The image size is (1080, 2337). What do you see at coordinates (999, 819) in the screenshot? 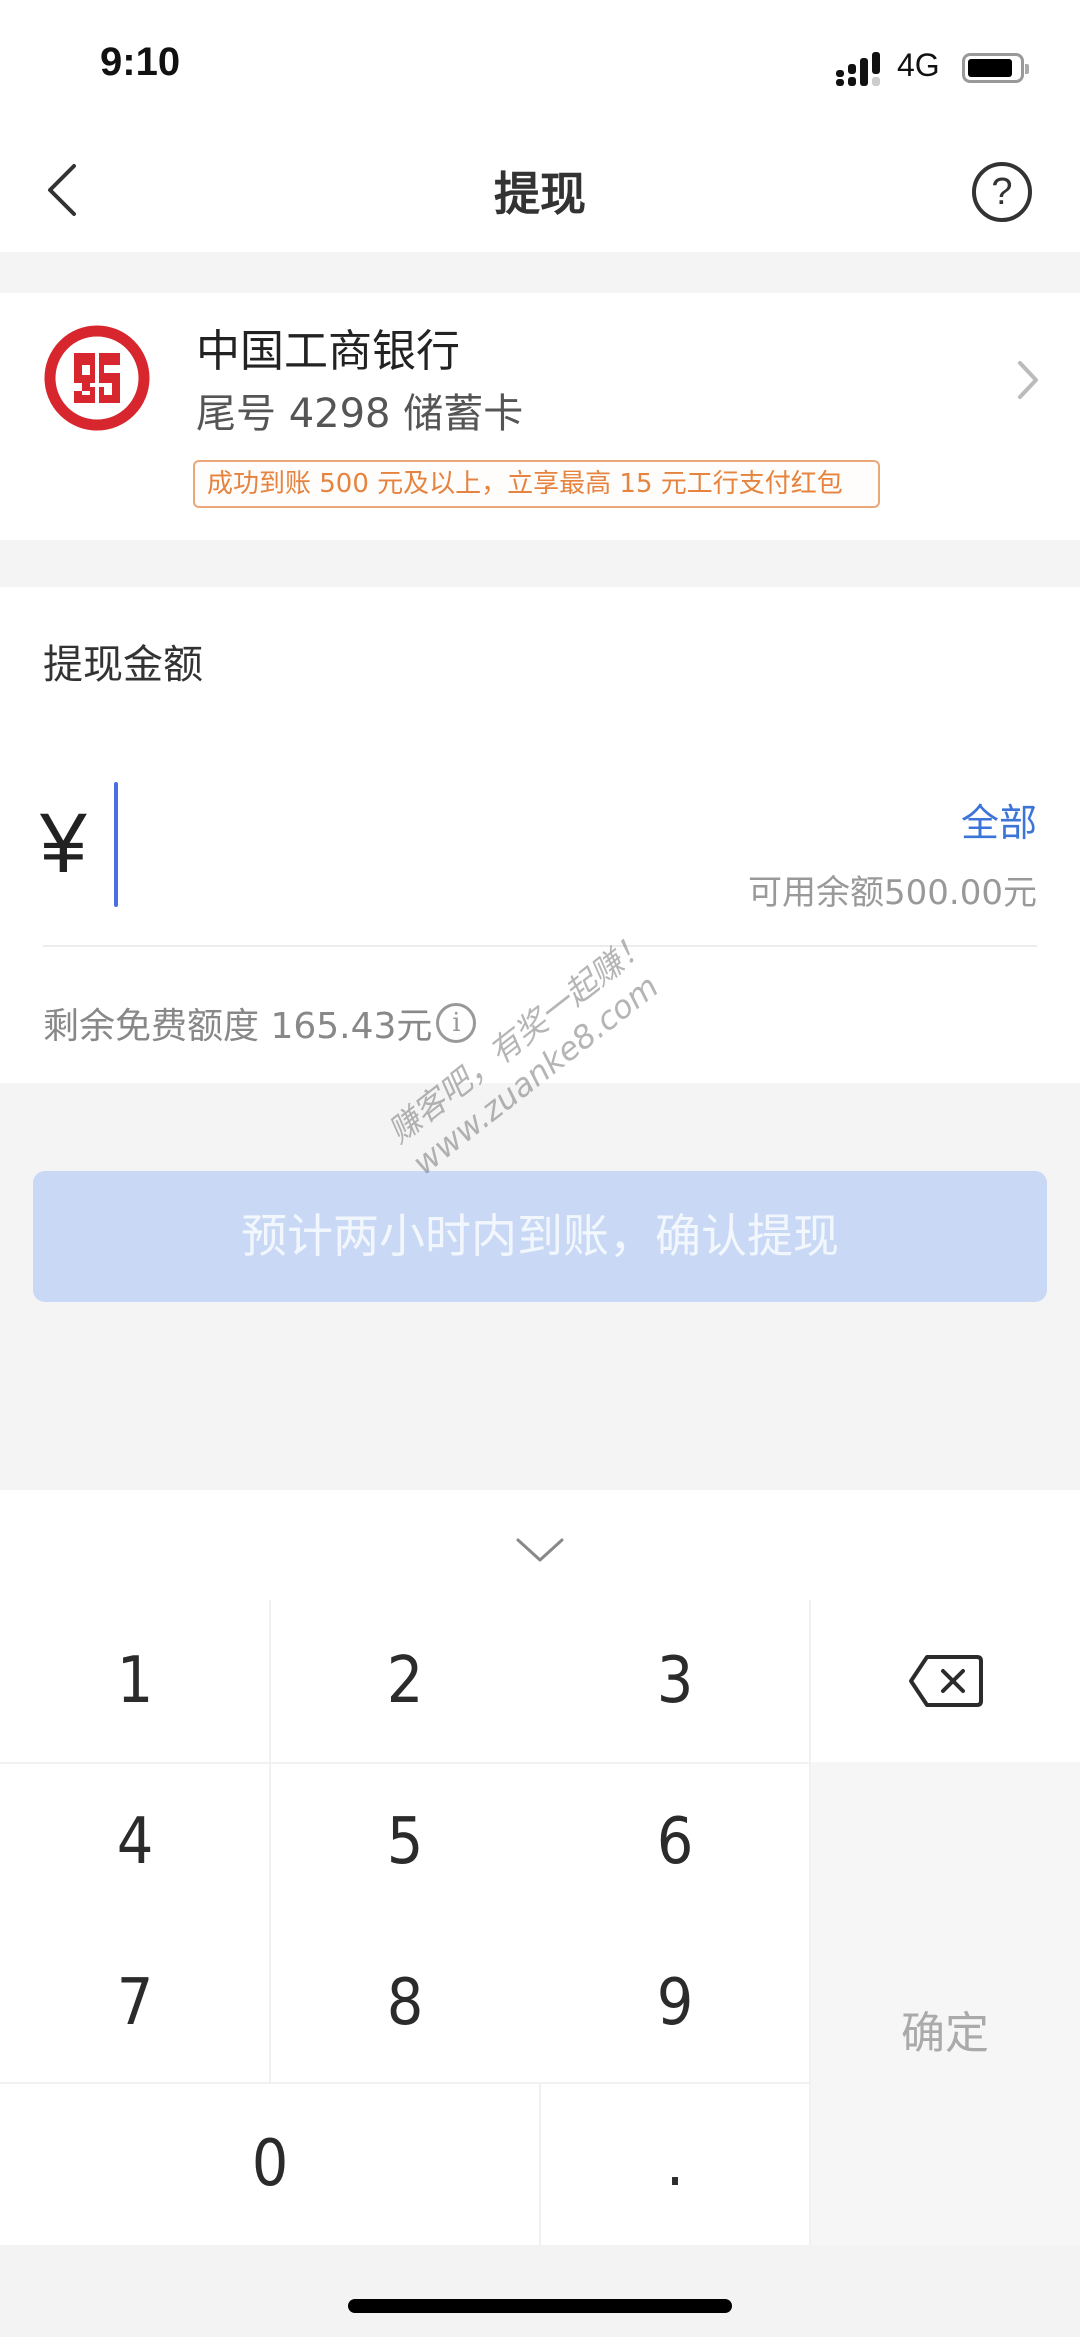
I see `withdraw-all-button: 全部` at bounding box center [999, 819].